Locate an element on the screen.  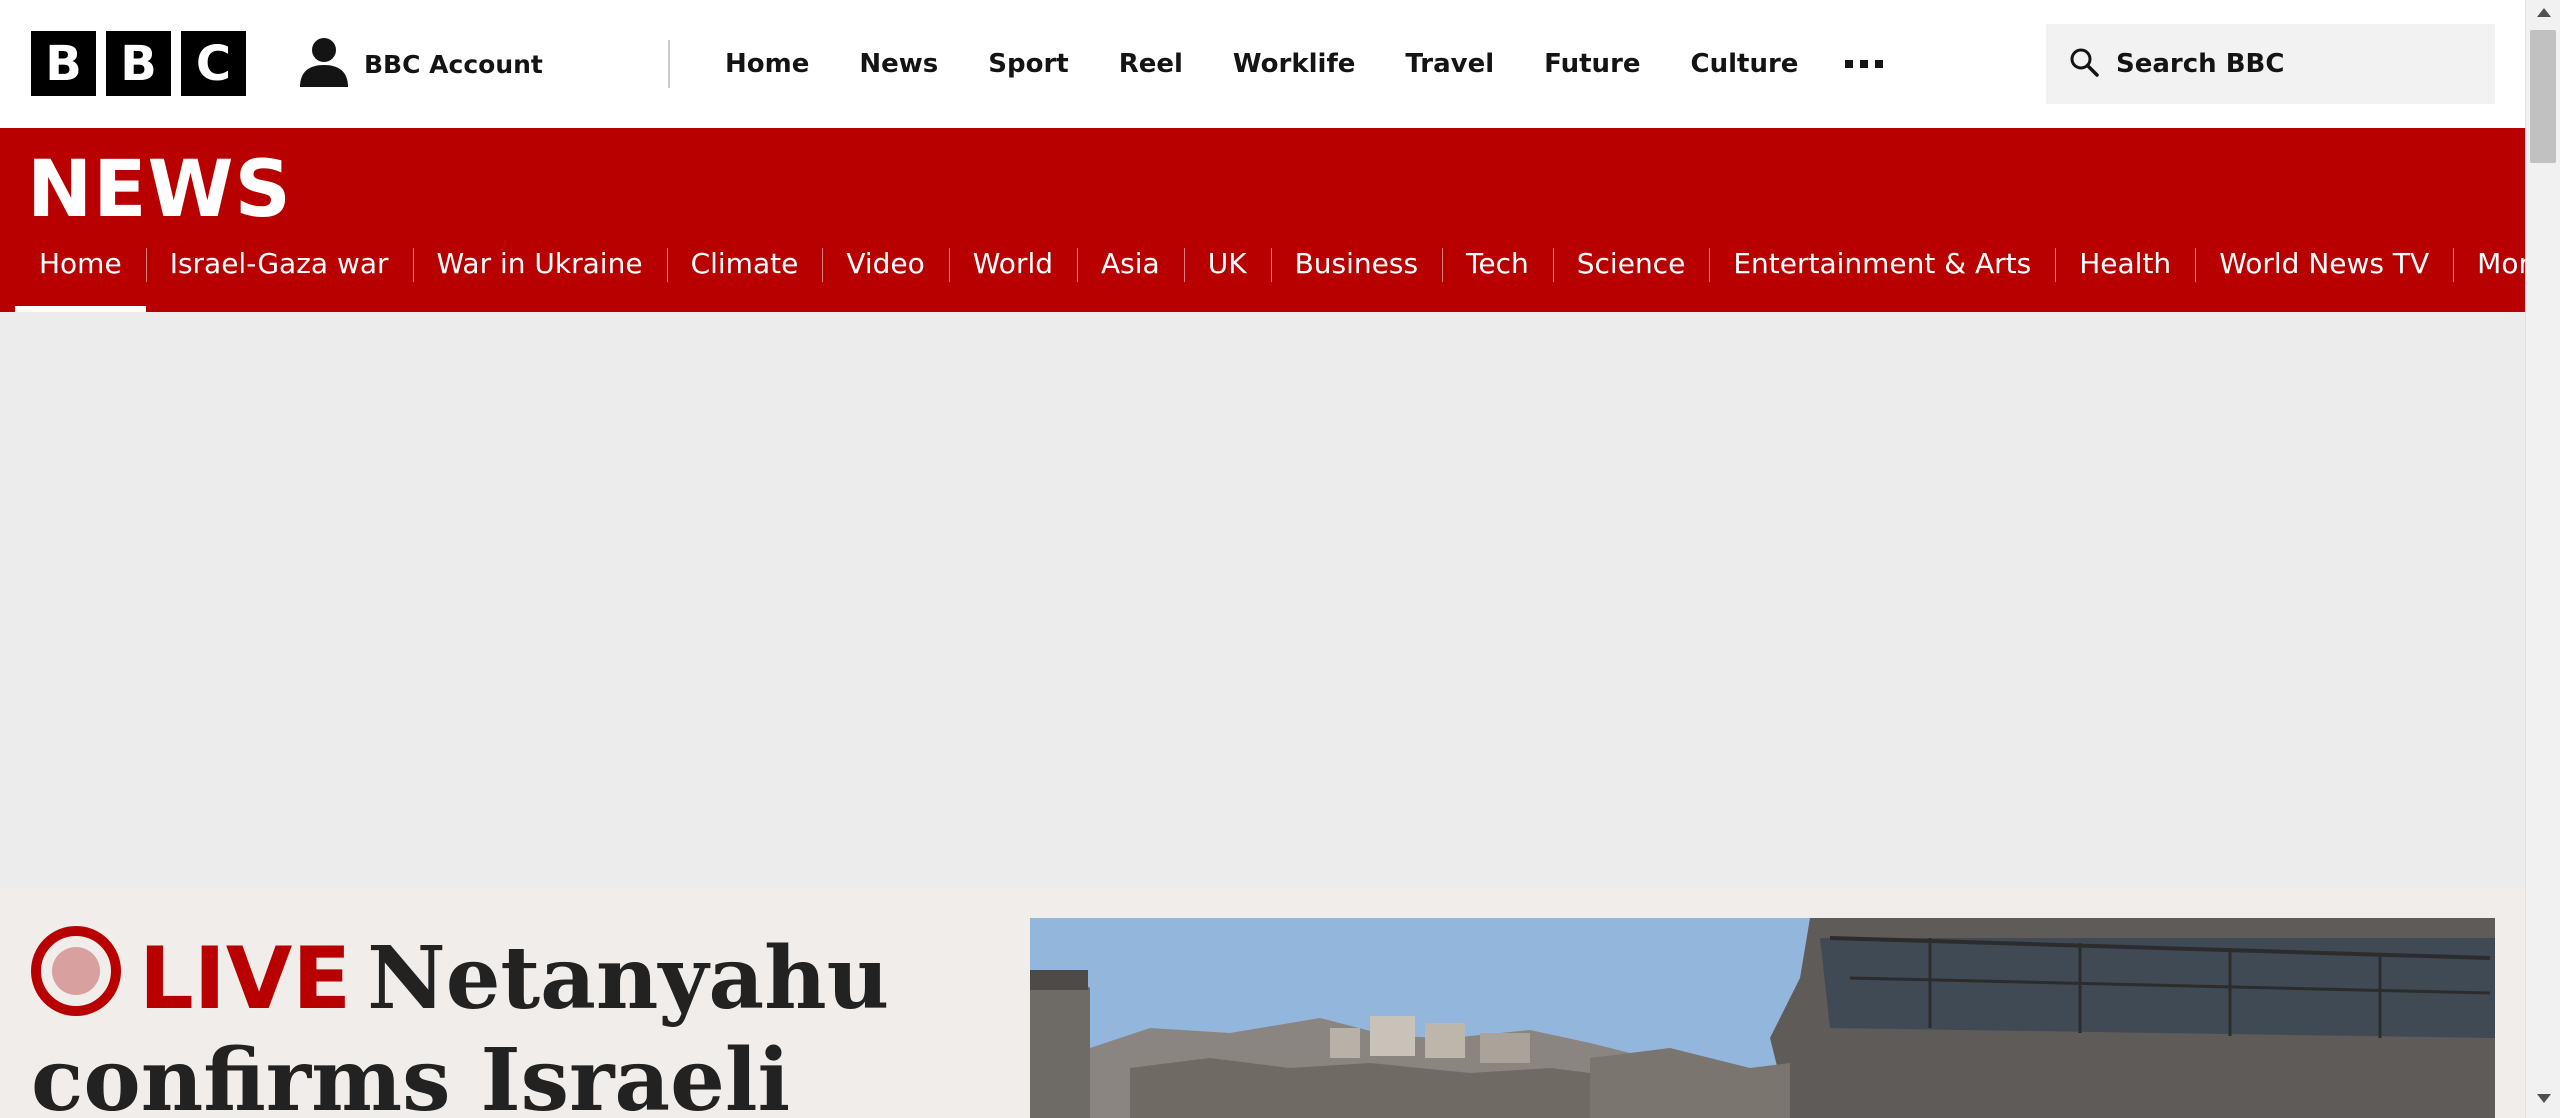
bbc-logo-letter: C is located at coordinates (213, 63).